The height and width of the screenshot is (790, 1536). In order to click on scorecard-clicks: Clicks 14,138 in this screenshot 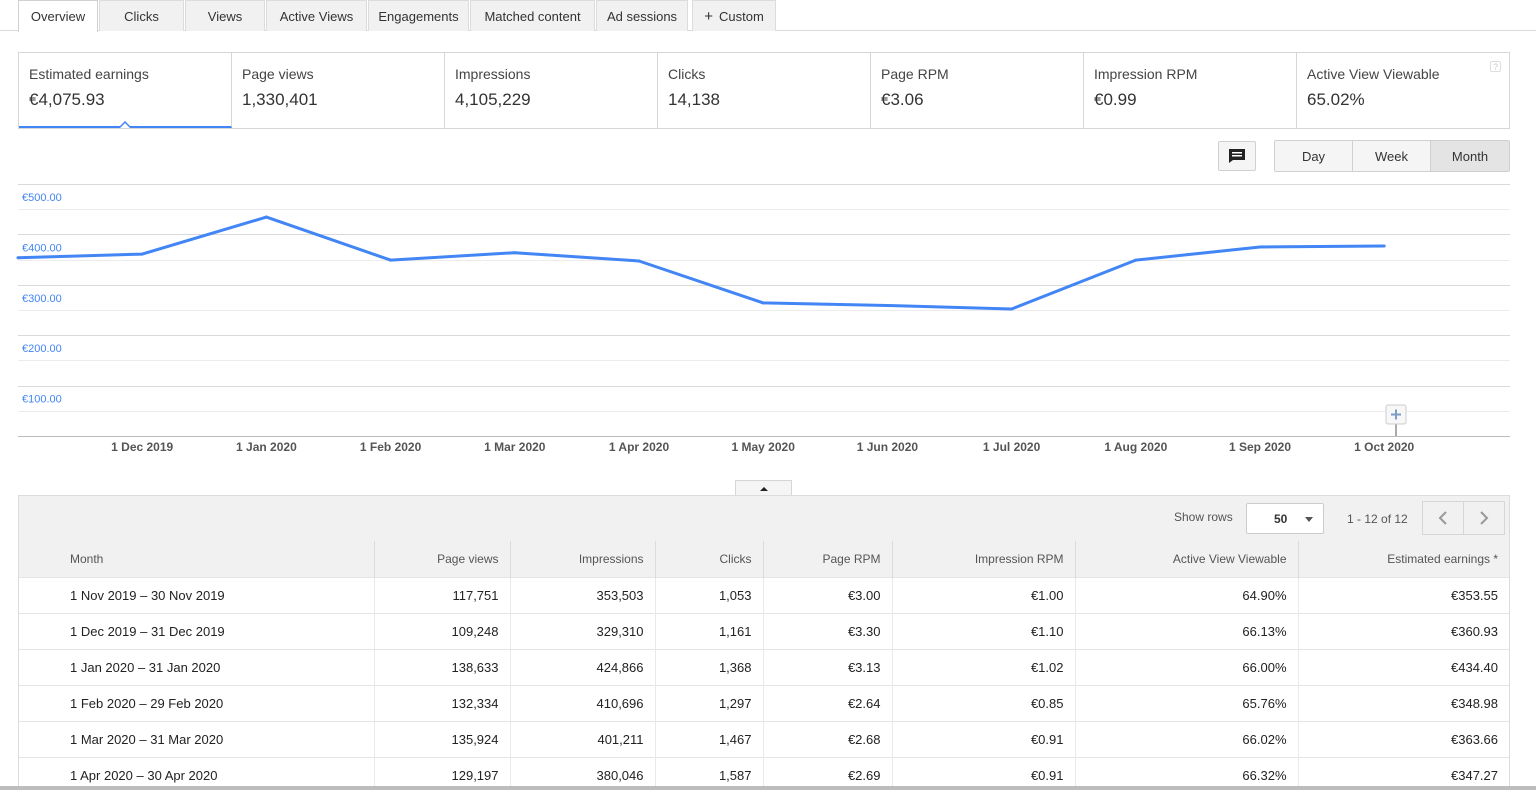, I will do `click(764, 90)`.